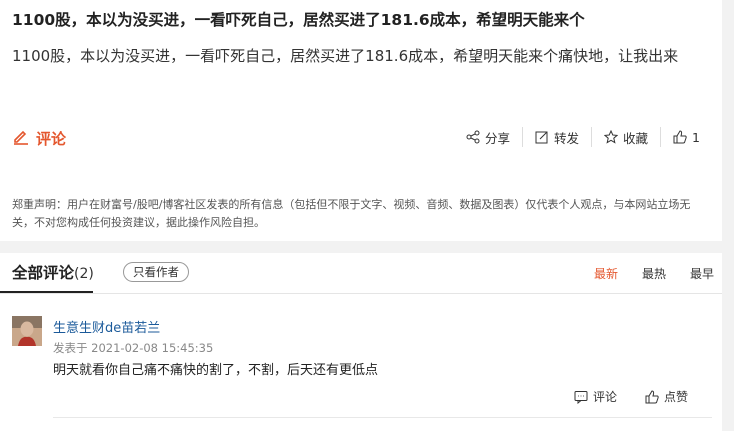 The height and width of the screenshot is (431, 734). Describe the element at coordinates (498, 138) in the screenshot. I see `share-label: 分享` at that location.